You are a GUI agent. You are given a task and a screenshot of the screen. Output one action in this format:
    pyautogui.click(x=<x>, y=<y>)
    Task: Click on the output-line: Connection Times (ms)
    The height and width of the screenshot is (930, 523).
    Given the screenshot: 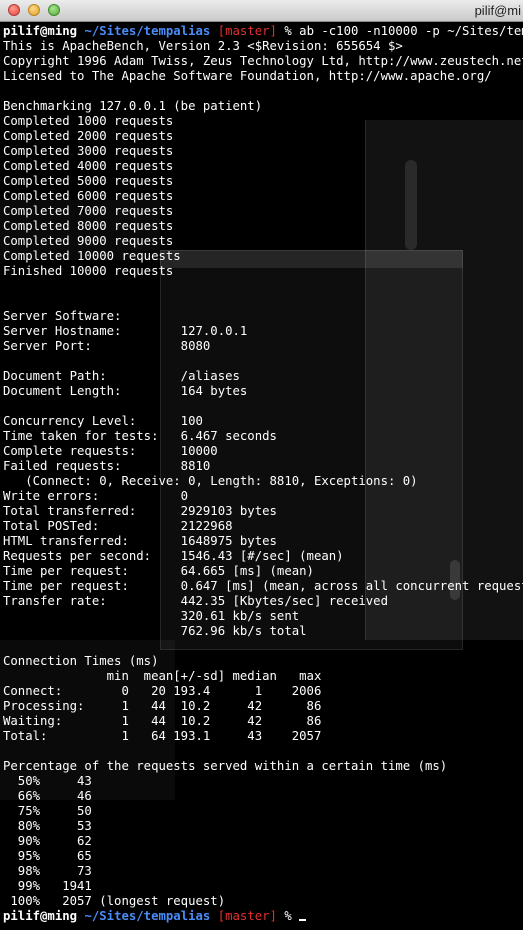 What is the action you would take?
    pyautogui.click(x=81, y=661)
    